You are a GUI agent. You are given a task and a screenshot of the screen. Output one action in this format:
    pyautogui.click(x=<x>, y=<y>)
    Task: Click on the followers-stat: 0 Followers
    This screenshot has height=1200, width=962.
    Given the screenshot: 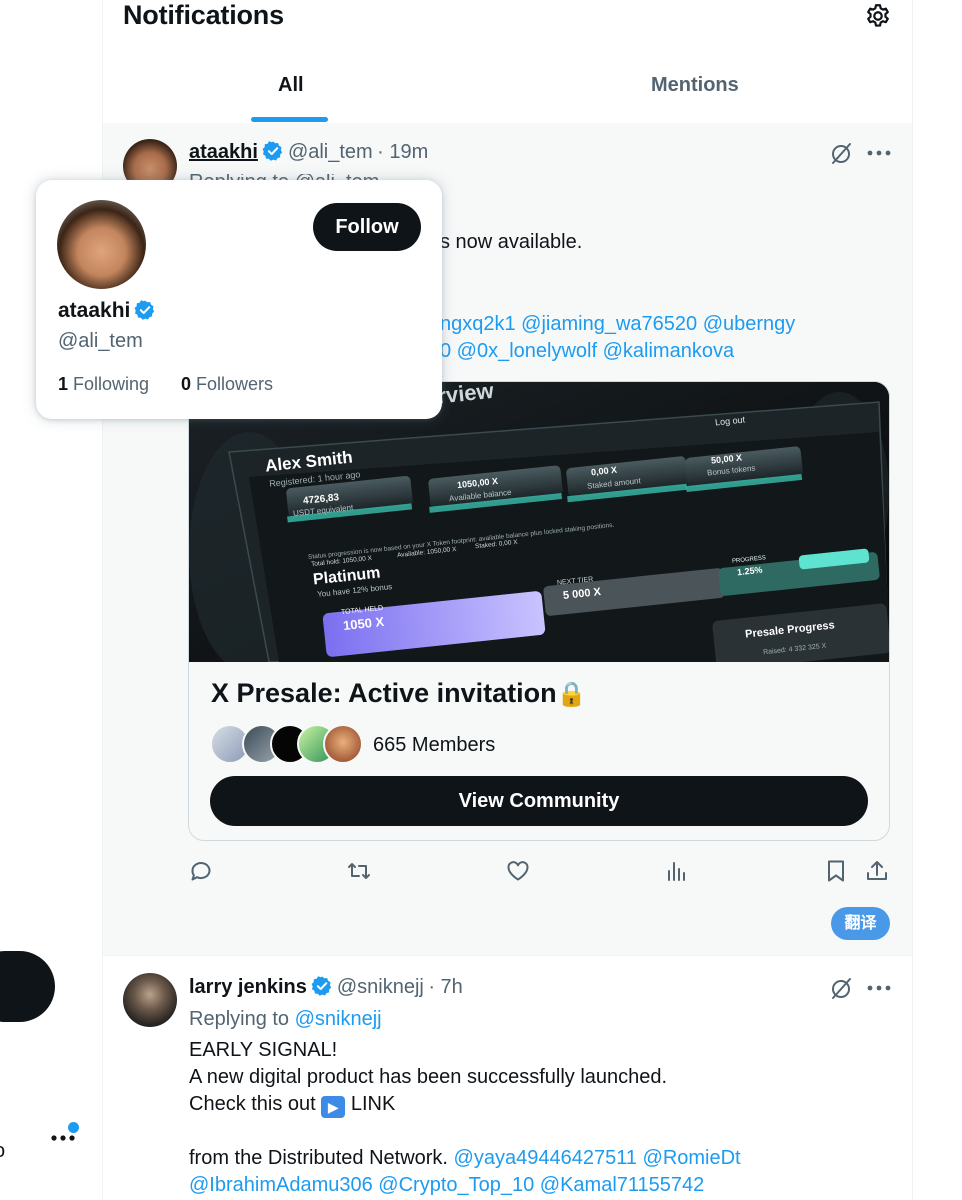 What is the action you would take?
    pyautogui.click(x=227, y=384)
    